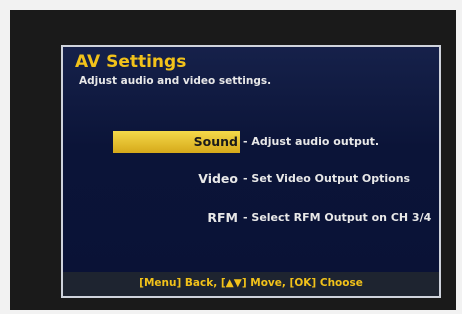 The width and height of the screenshot is (462, 314). What do you see at coordinates (311, 141) in the screenshot?
I see `menu-item-description: - Adjust audio output.` at bounding box center [311, 141].